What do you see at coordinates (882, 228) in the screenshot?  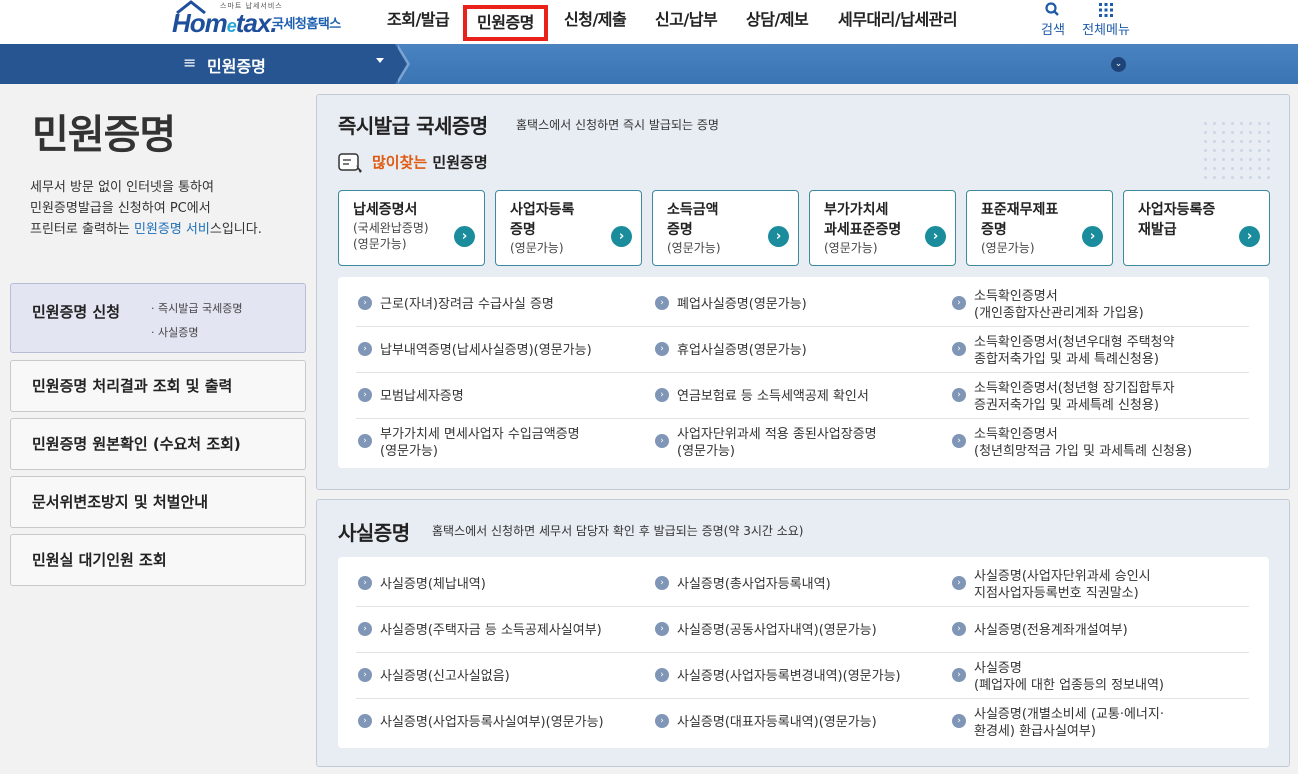 I see `card-vat-tax-base: 부가가치세 과세표준증명 (영문가능) ›` at bounding box center [882, 228].